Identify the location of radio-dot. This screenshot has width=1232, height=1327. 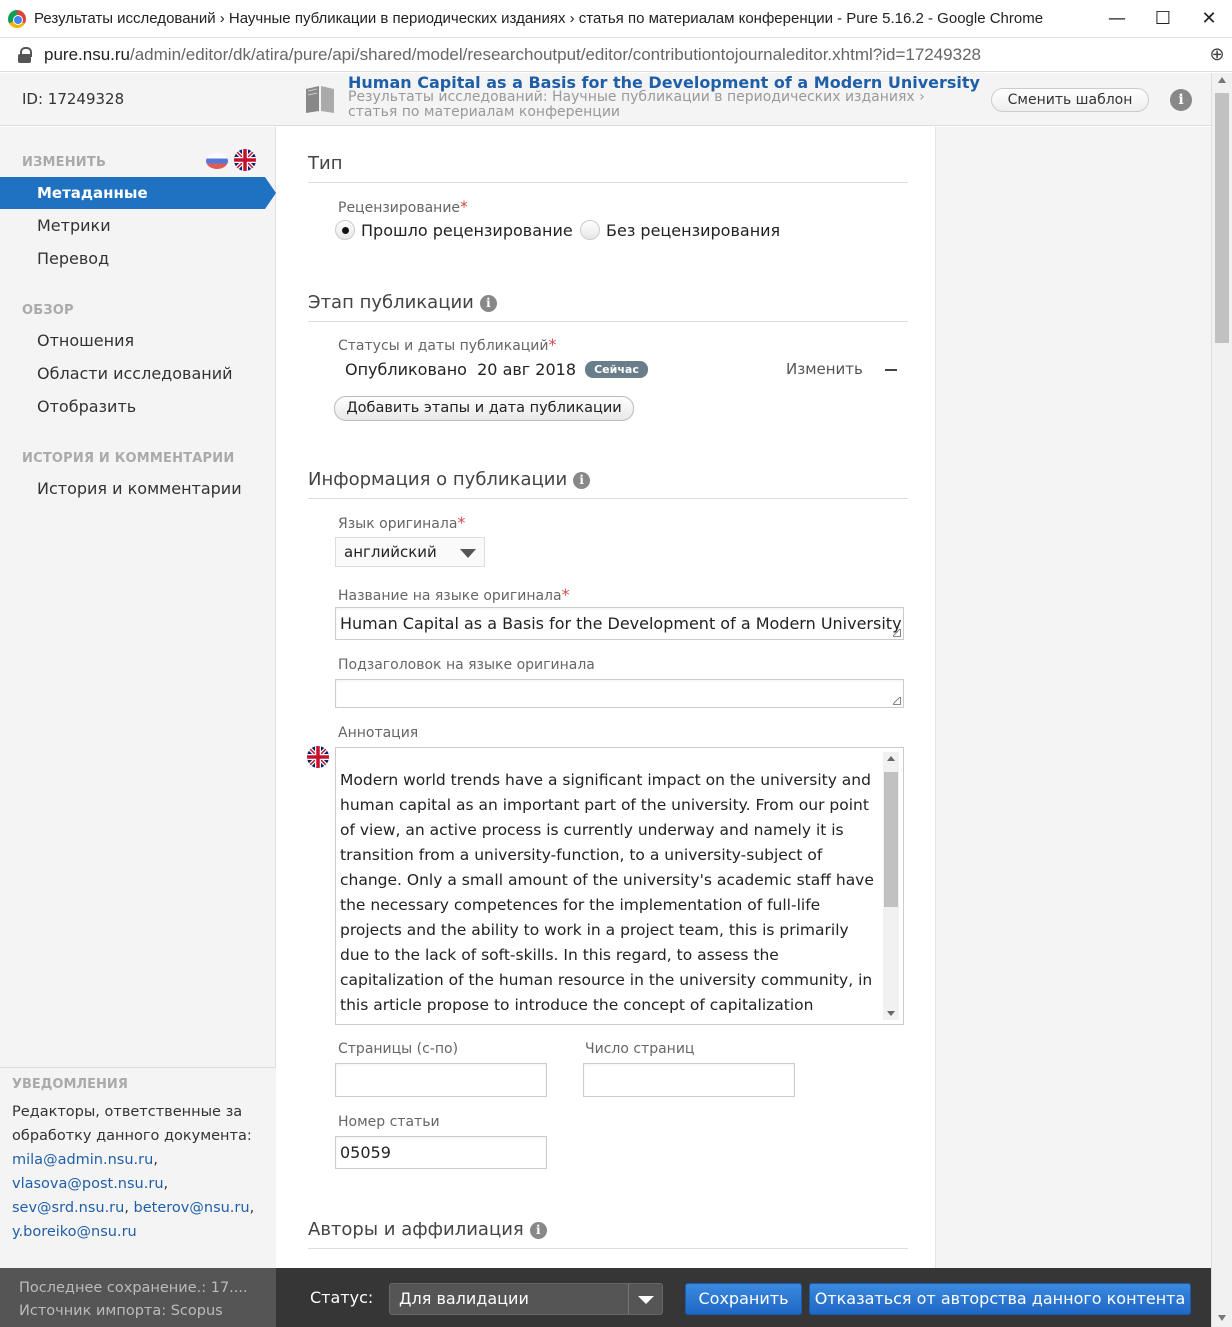
(590, 230).